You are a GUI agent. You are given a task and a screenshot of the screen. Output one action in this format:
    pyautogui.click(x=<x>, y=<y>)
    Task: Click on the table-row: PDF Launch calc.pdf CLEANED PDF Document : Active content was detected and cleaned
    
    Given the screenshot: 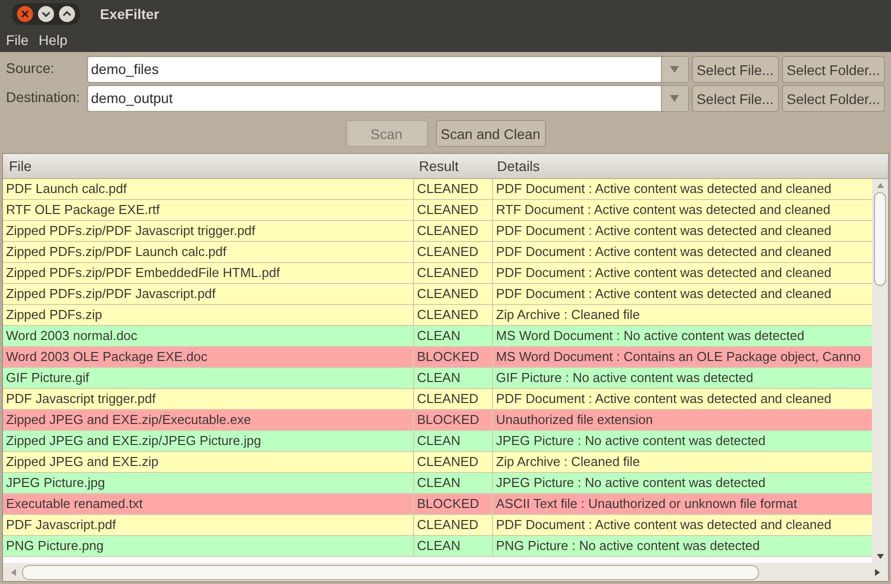 What is the action you would take?
    pyautogui.click(x=437, y=189)
    